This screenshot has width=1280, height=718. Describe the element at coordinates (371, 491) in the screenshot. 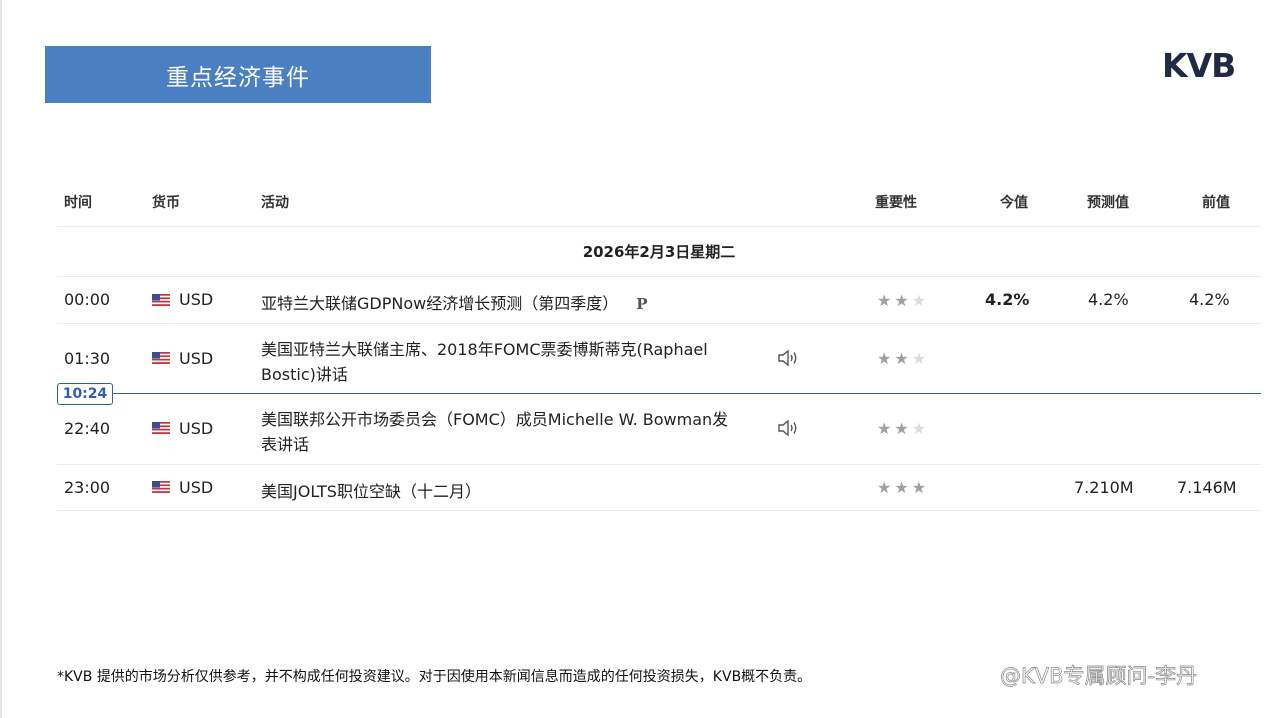

I see `event-title: 美国JOLTS职位空缺（十二月）` at that location.